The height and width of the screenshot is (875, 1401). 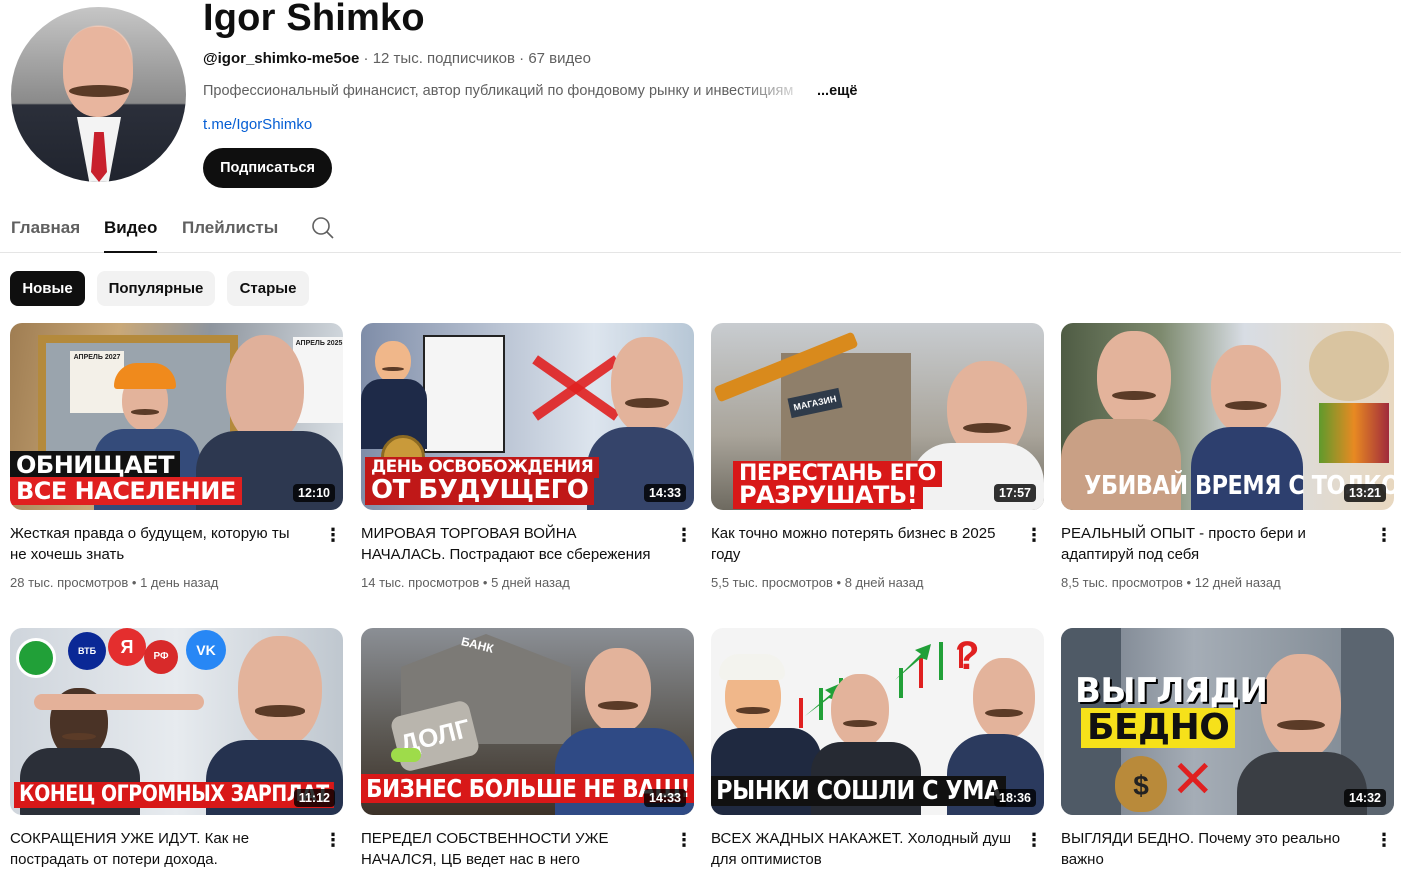 What do you see at coordinates (174, 795) in the screenshot?
I see `thumbnail-caption-line1: КОНЕЦ ОГРОМНЫХ ЗАРПЛАТ` at bounding box center [174, 795].